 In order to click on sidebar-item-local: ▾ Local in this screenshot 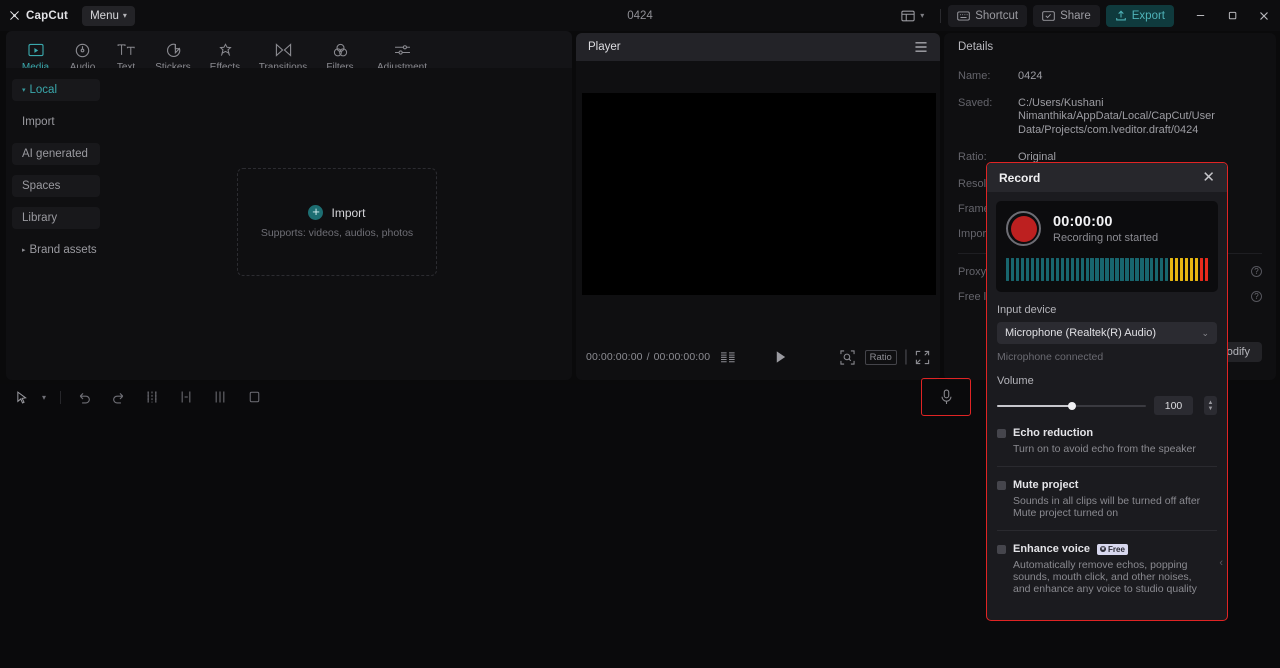, I will do `click(56, 90)`.